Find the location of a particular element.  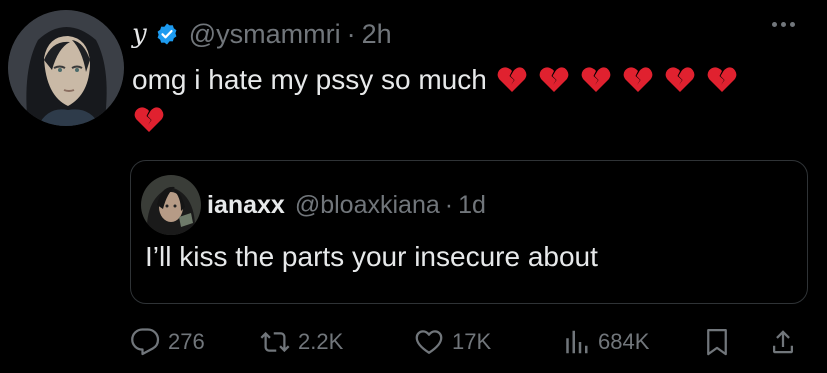

views-count: 684K is located at coordinates (624, 341).